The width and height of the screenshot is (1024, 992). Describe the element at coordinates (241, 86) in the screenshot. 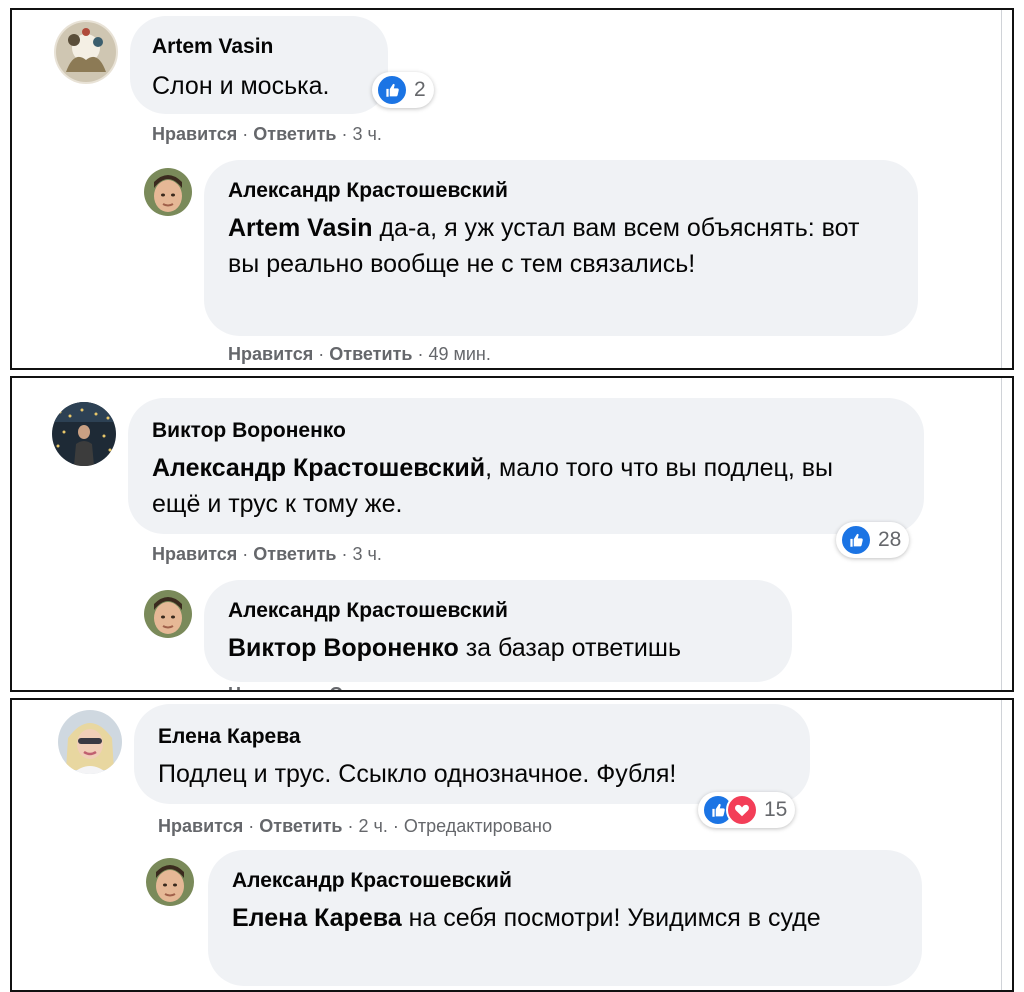

I see `comment-text: Слон и моська.` at that location.